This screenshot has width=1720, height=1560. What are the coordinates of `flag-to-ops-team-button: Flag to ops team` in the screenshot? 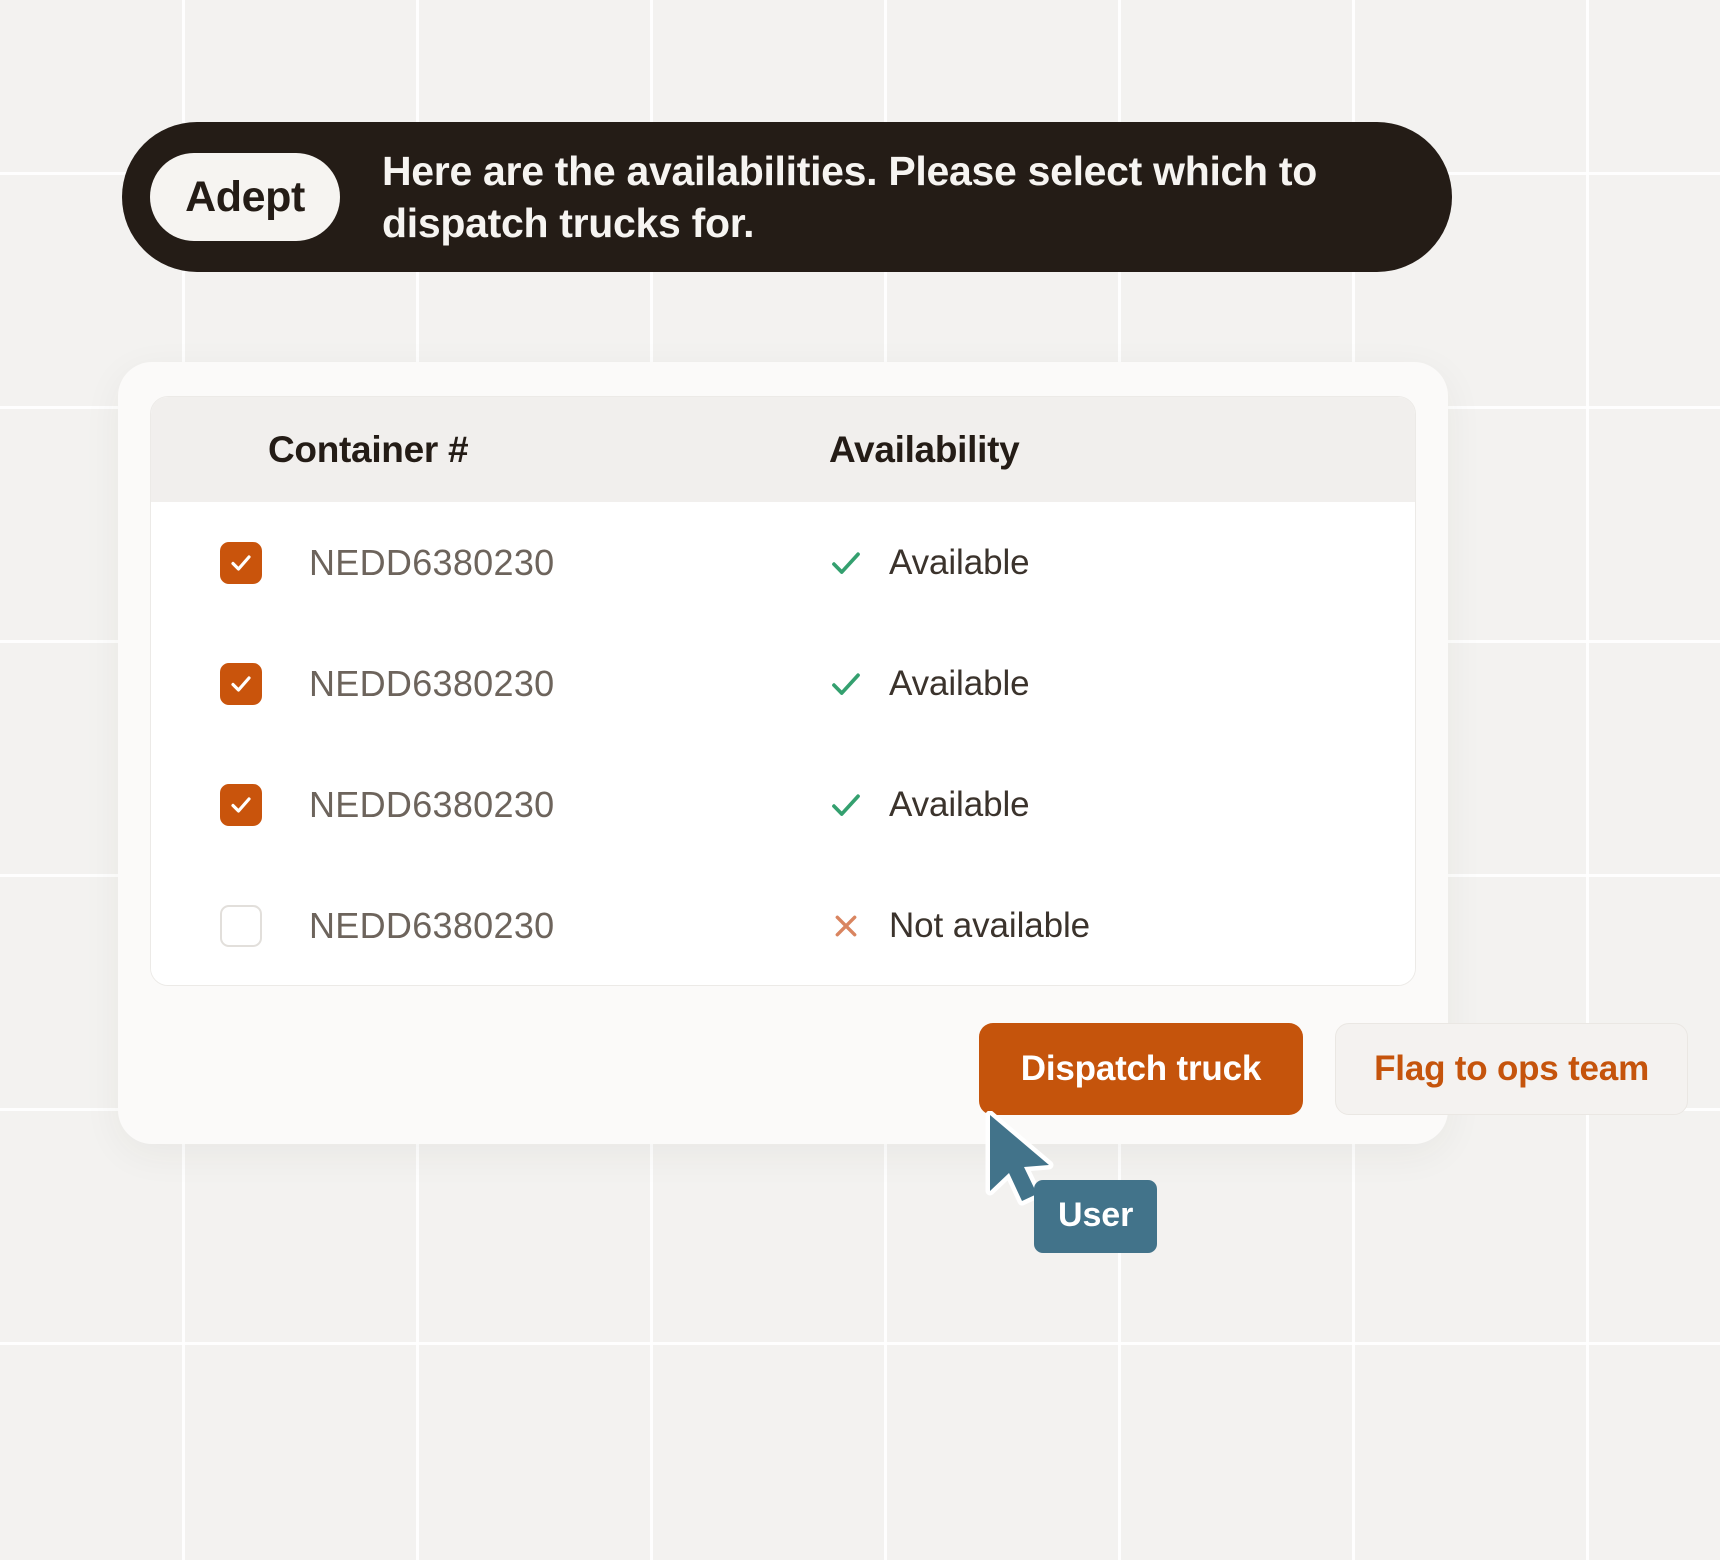 It's located at (1511, 1069).